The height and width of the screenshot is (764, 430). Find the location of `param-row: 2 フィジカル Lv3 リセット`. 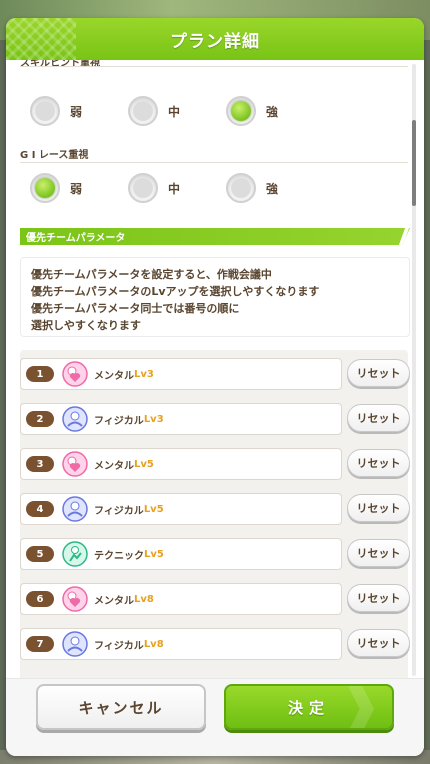

param-row: 2 フィジカル Lv3 リセット is located at coordinates (215, 420).